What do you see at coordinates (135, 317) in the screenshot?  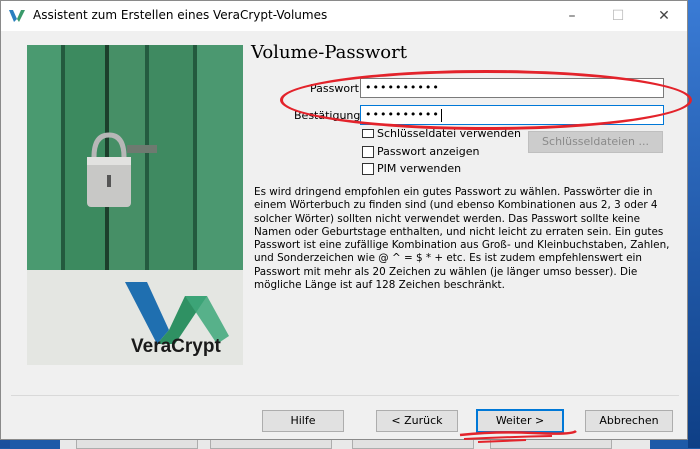 I see `banner-logo-area: VeraCrypt` at bounding box center [135, 317].